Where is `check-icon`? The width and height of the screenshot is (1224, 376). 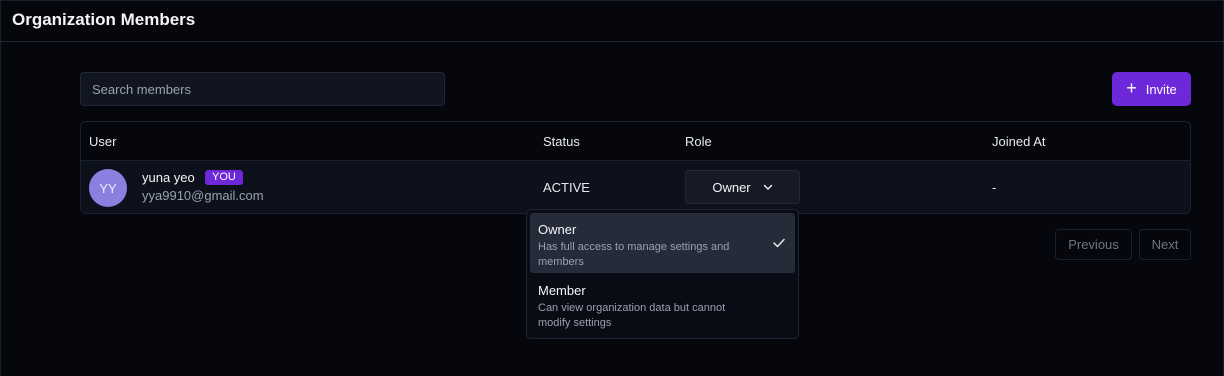
check-icon is located at coordinates (779, 243).